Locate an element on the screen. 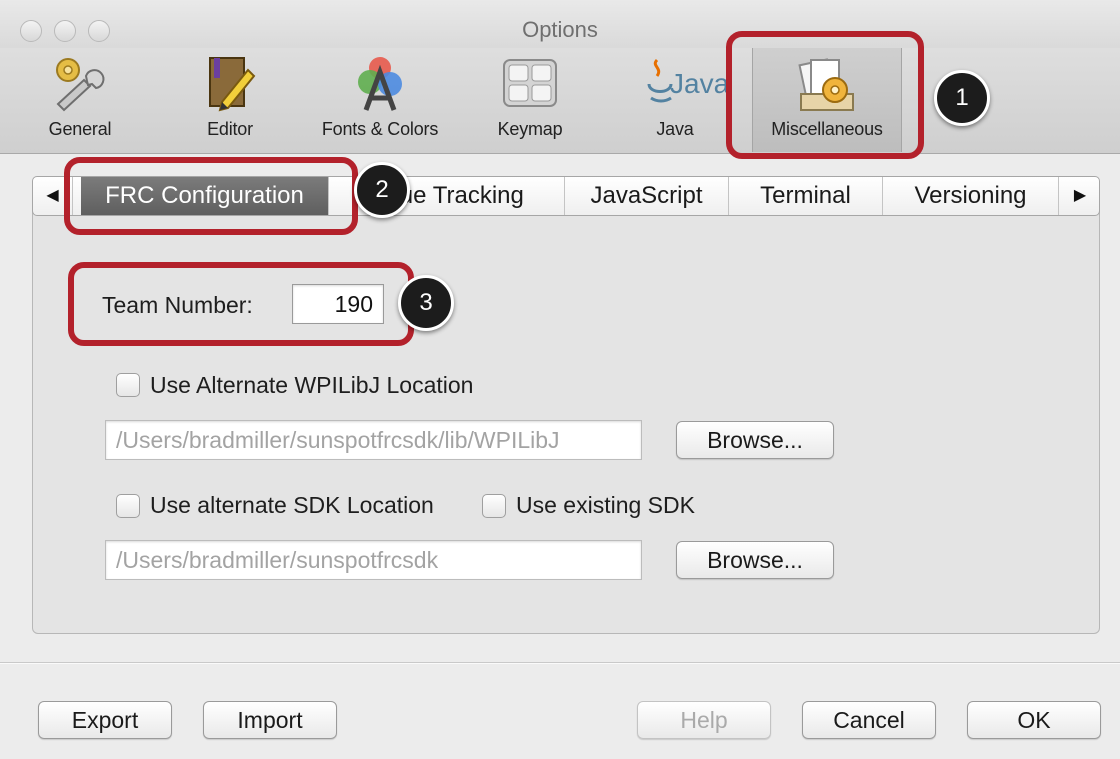 The height and width of the screenshot is (759, 1120). annotation-badge-1: 1 is located at coordinates (962, 98).